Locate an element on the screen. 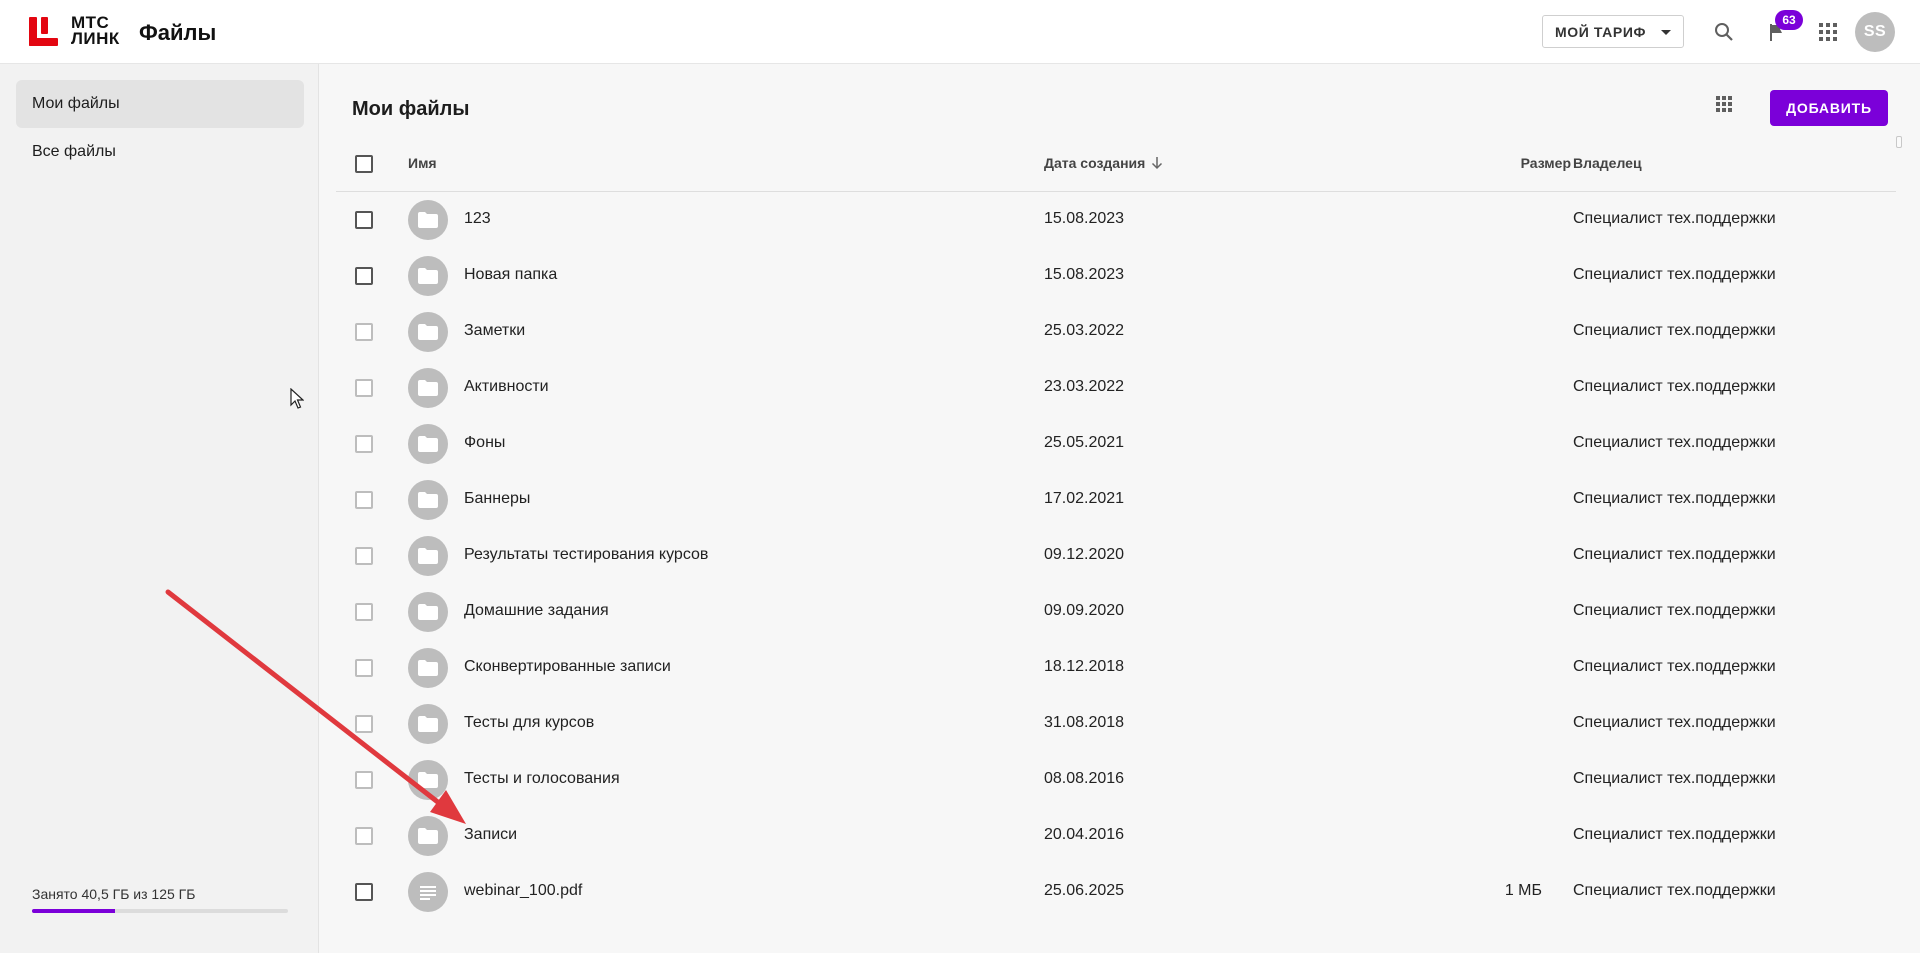 This screenshot has height=953, width=1920. storage-usage-label: Занято 40,5 ГБ из 125 ГБ is located at coordinates (114, 894).